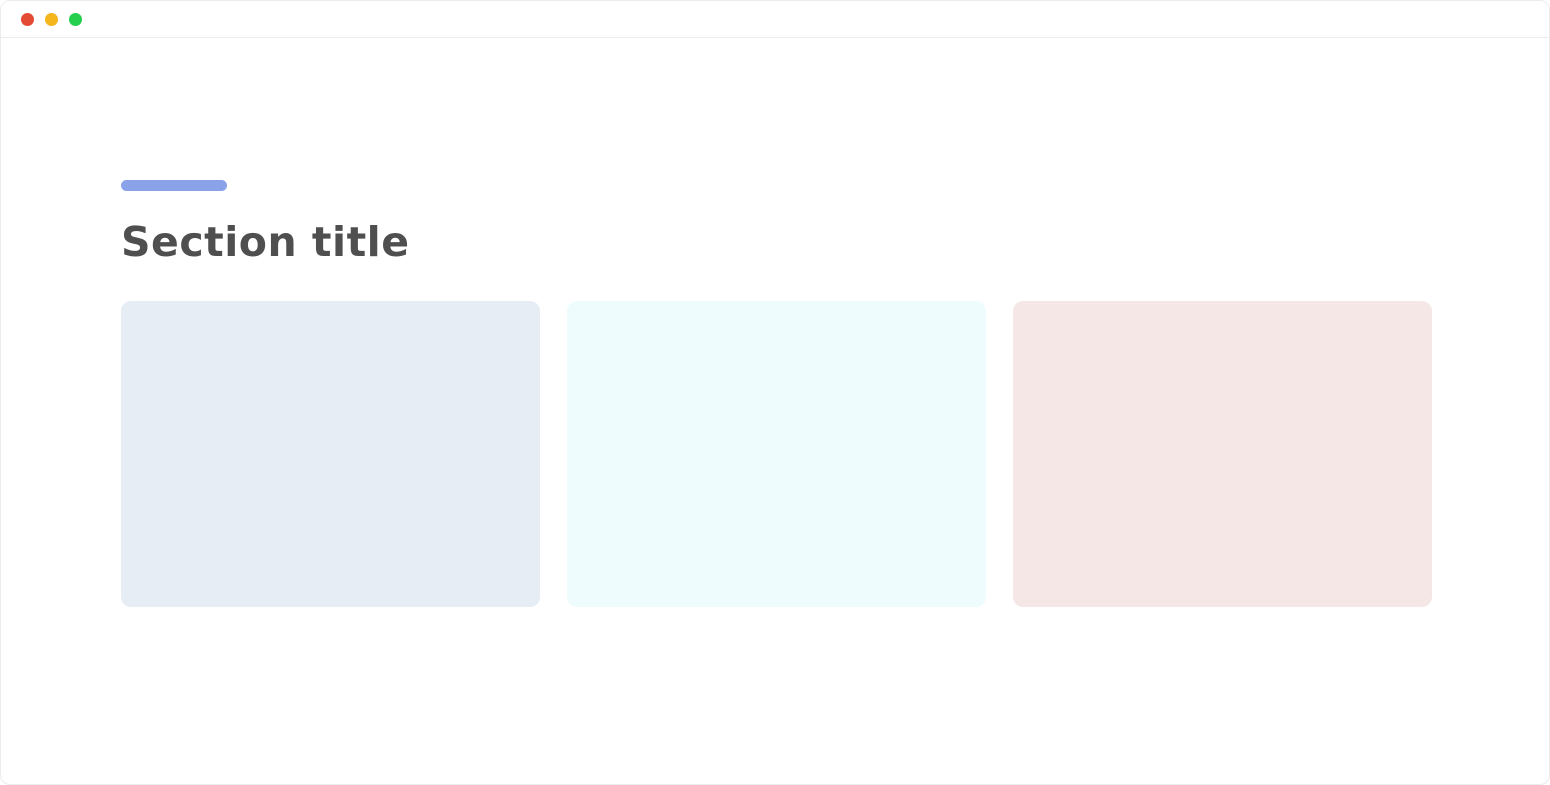 Image resolution: width=1550 pixels, height=785 pixels. I want to click on section-accent-bar, so click(174, 185).